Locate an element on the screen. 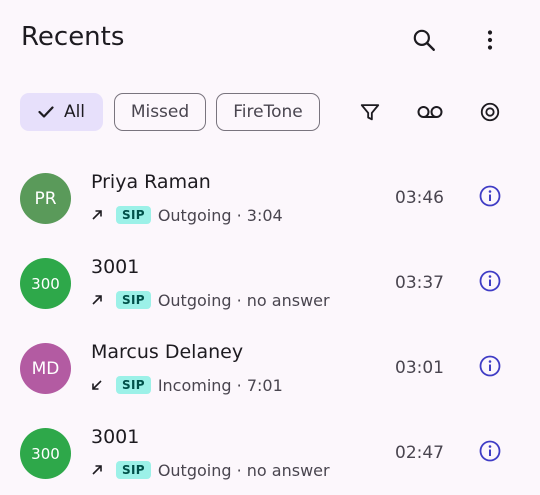 This screenshot has height=495, width=540. more-options-button is located at coordinates (490, 40).